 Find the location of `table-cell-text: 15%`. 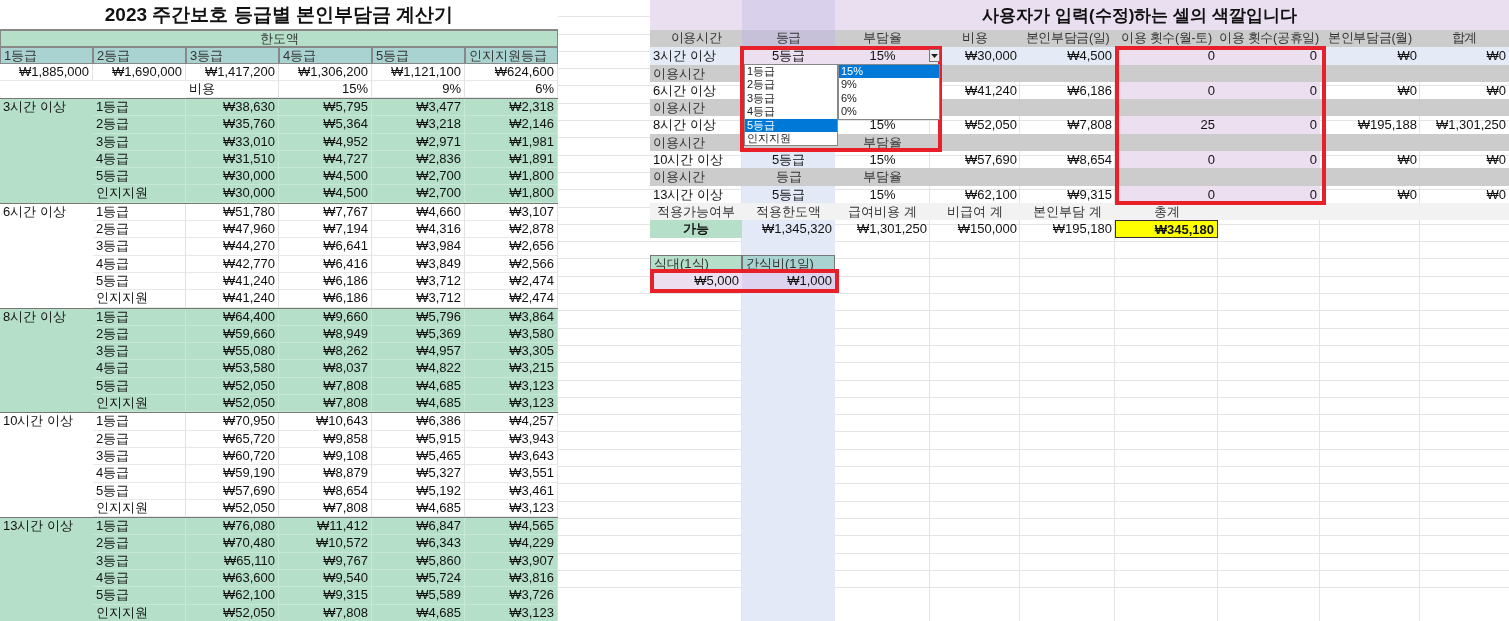

table-cell-text: 15% is located at coordinates (882, 194).